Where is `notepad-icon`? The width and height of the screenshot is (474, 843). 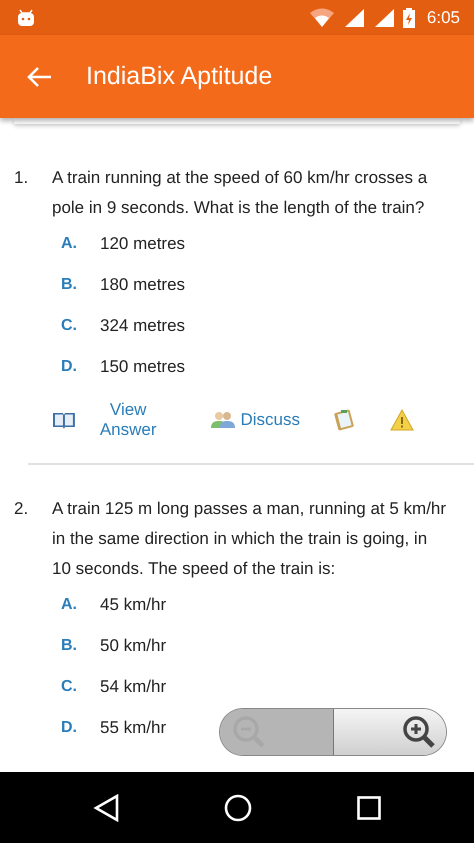 notepad-icon is located at coordinates (345, 420).